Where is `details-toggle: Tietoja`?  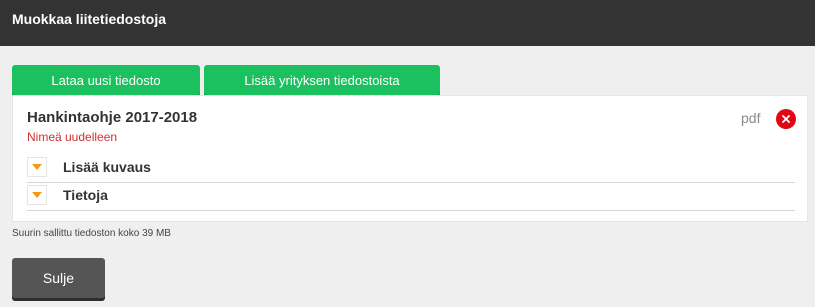
details-toggle: Tietoja is located at coordinates (411, 197).